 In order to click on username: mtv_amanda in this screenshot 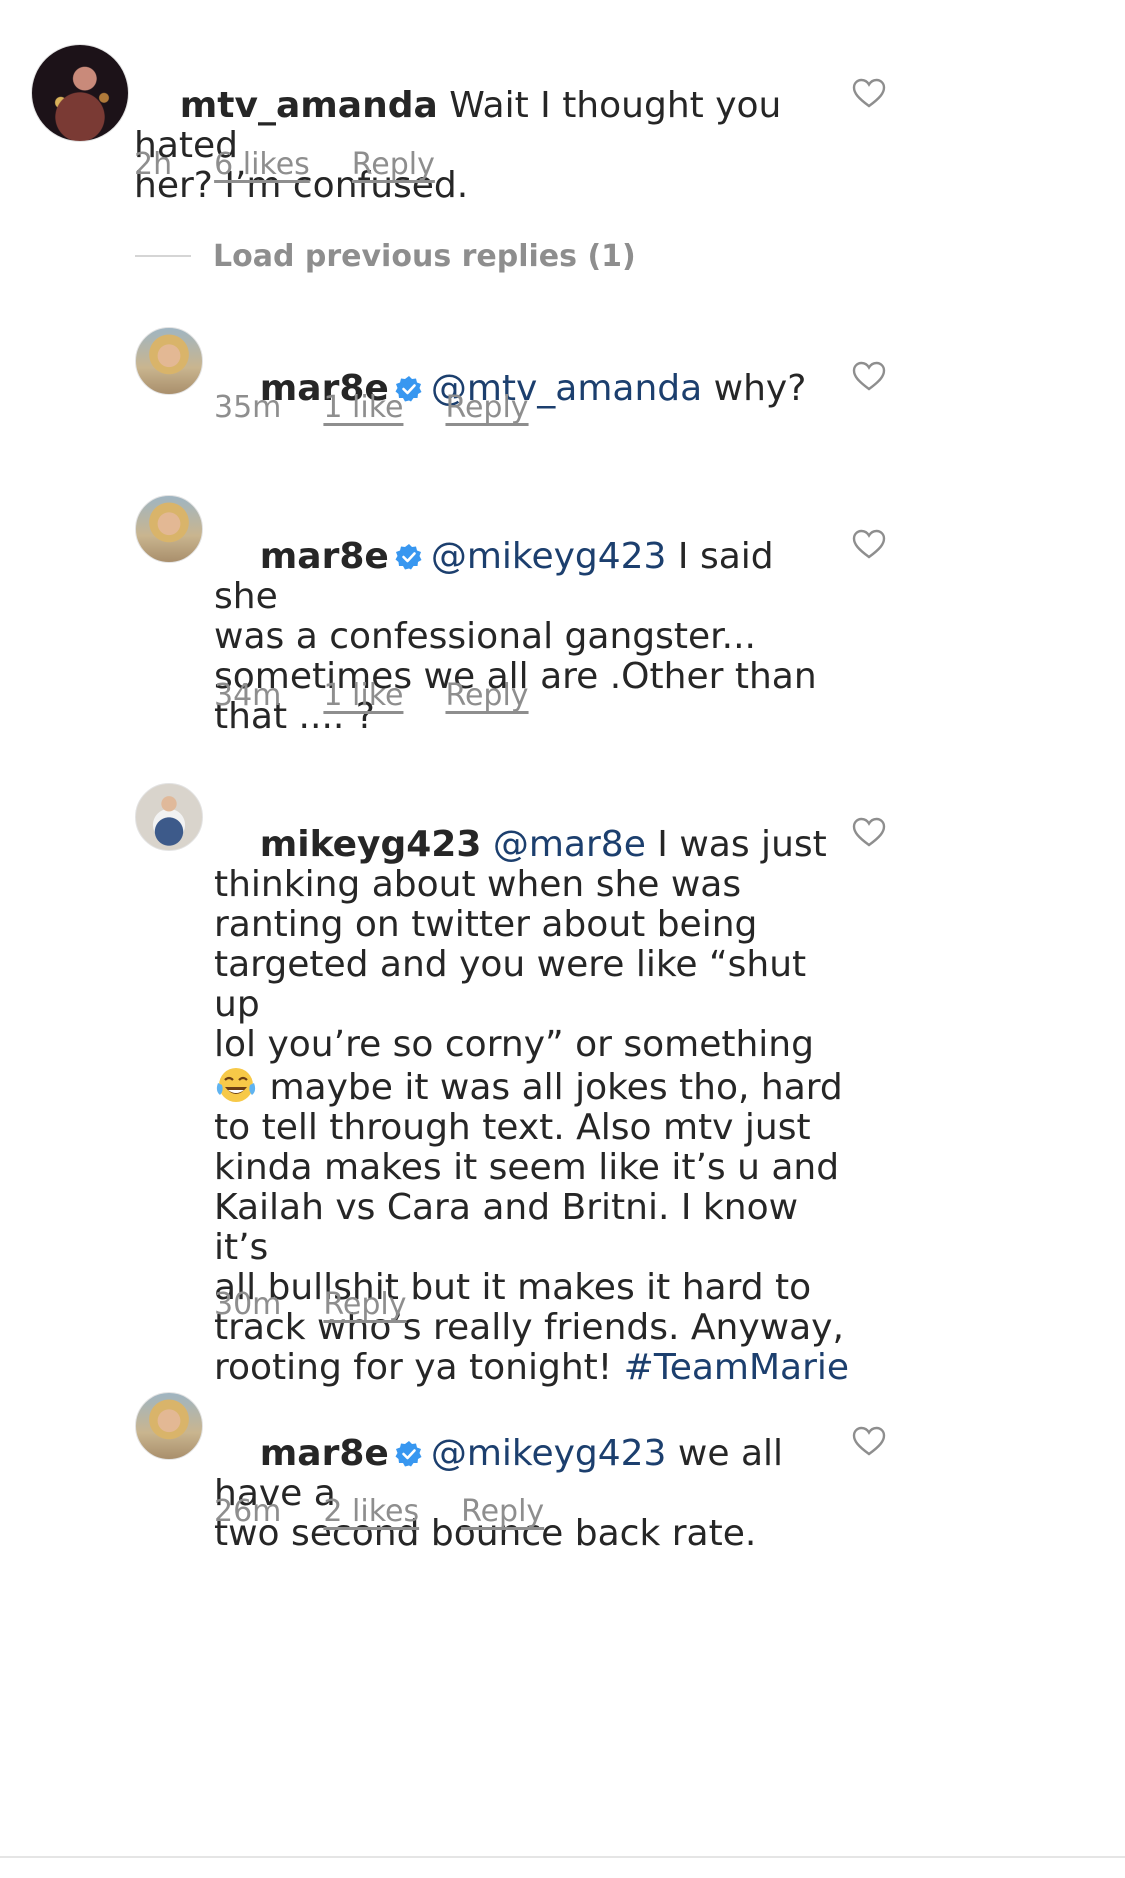, I will do `click(309, 105)`.